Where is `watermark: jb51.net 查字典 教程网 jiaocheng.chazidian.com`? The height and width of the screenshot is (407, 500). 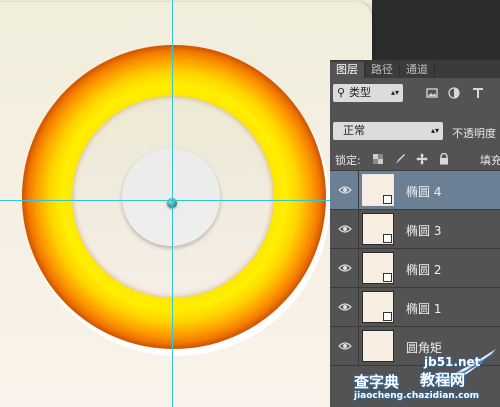 watermark: jb51.net 查字典 教程网 jiaocheng.chazidian.com is located at coordinates (423, 376).